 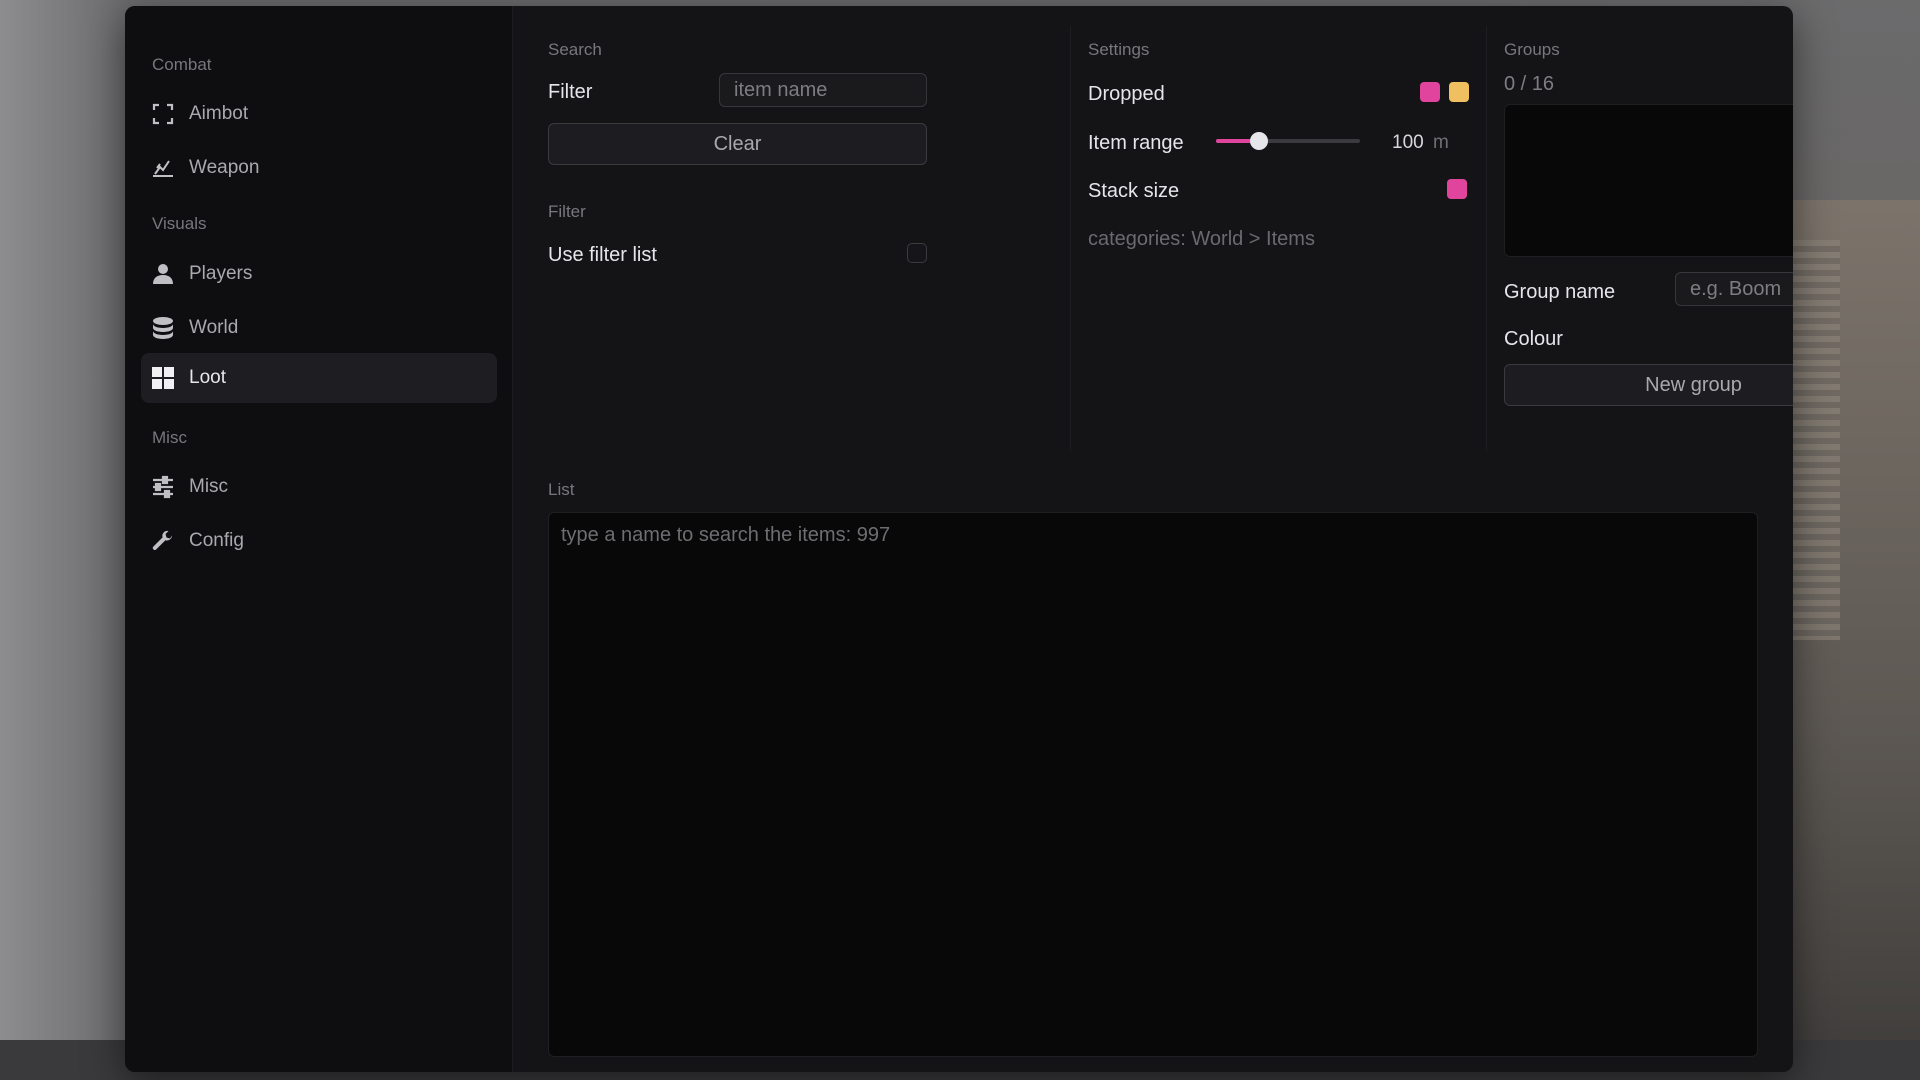 What do you see at coordinates (1457, 189) in the screenshot?
I see `stack-size-color-swatch` at bounding box center [1457, 189].